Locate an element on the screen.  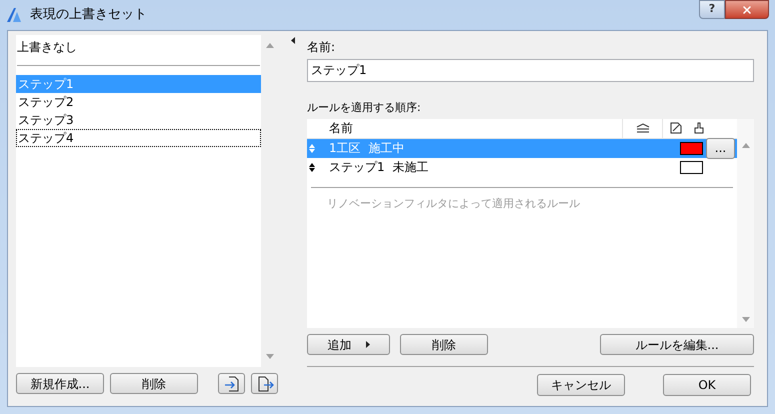
list-item: ステップ4 is located at coordinates (138, 138).